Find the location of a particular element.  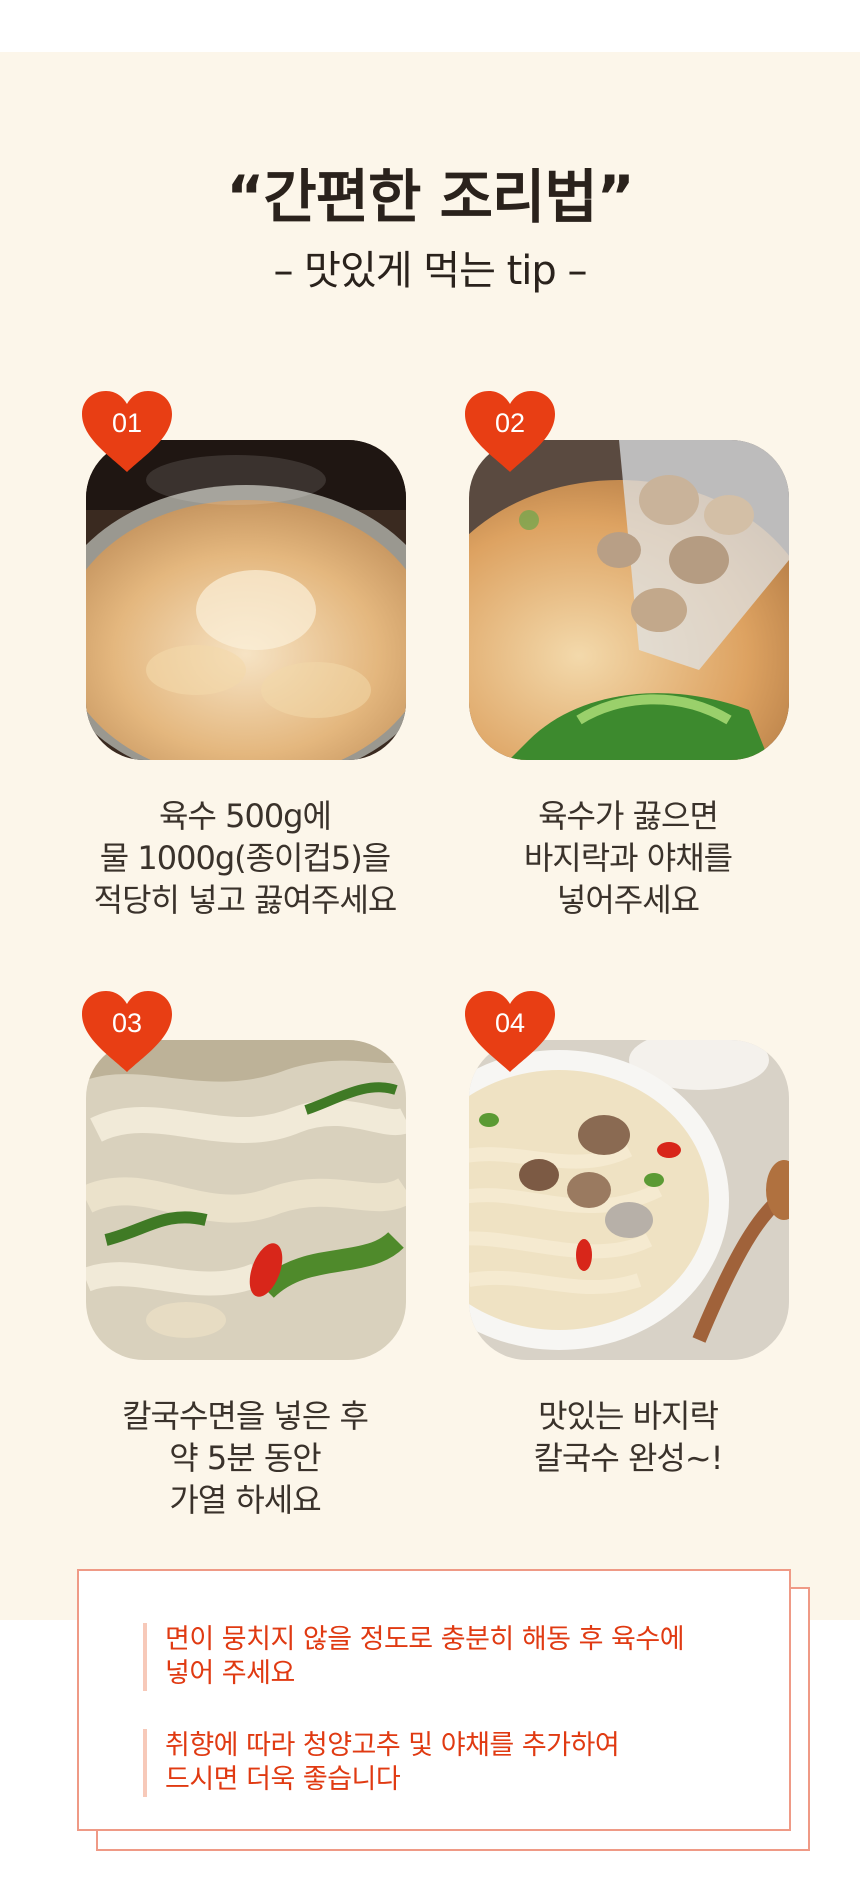

step-description-line: 바지락과 야채를 is located at coordinates (628, 858).